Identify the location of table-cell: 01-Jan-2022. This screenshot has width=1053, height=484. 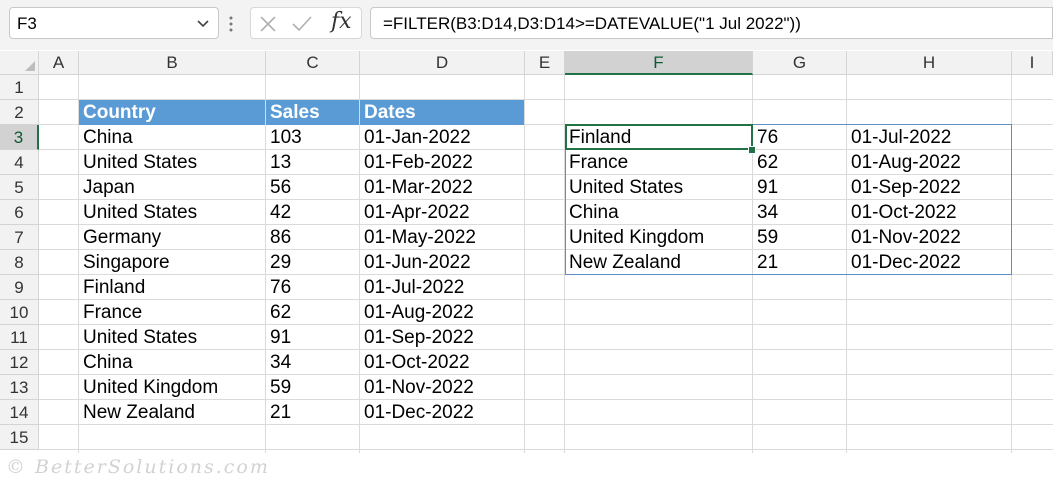
(442, 137).